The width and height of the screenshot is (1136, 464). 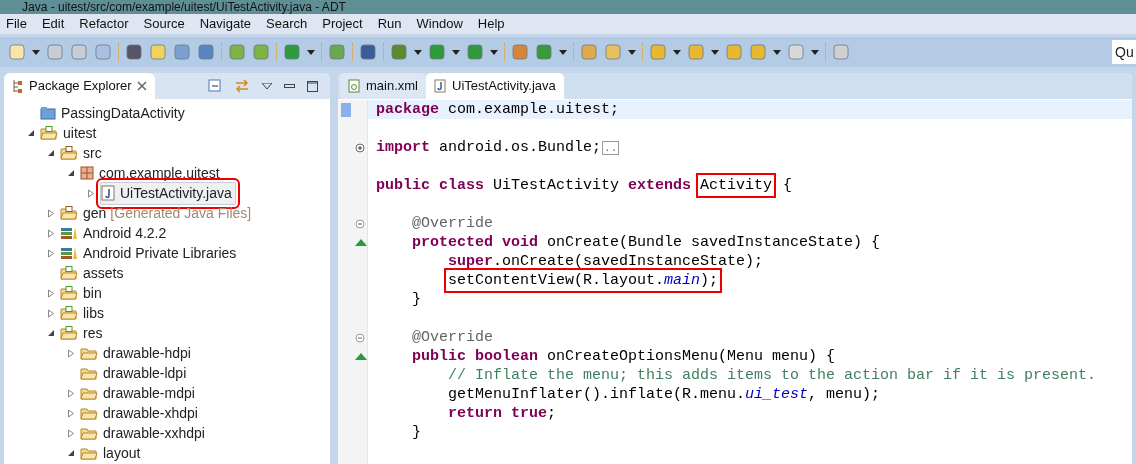 What do you see at coordinates (141, 86) in the screenshot?
I see `close-icon` at bounding box center [141, 86].